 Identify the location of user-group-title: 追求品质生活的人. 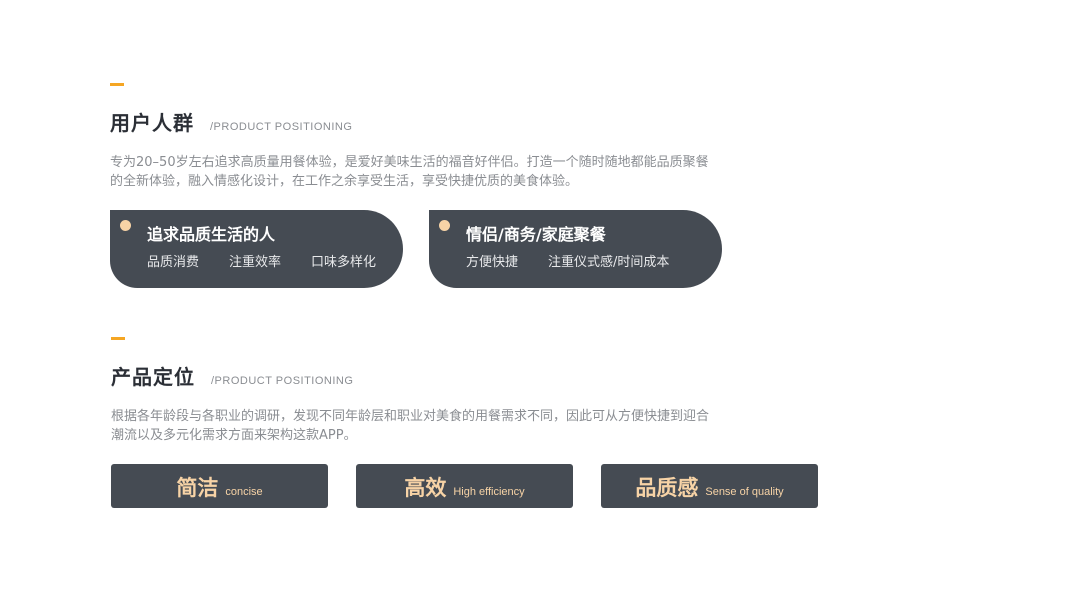
(211, 234).